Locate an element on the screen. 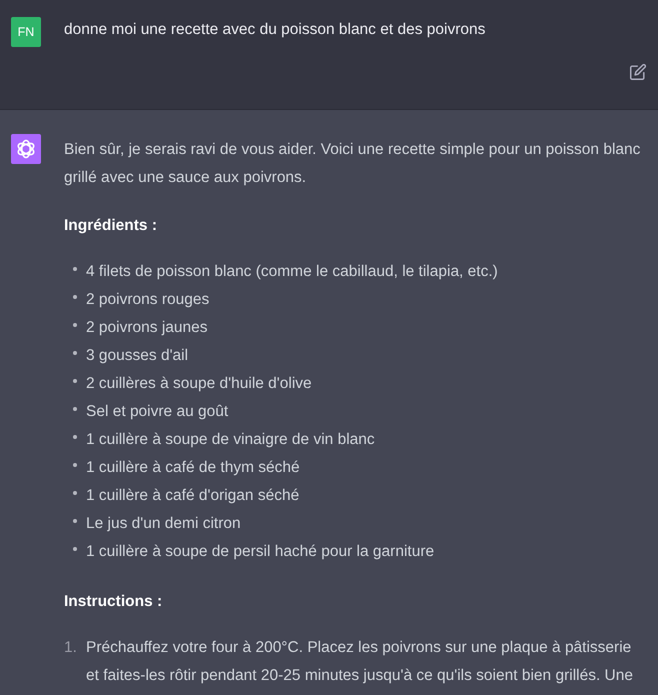 This screenshot has width=658, height=695. ingredient-item: 4 filets de poisson blanc (comme le cabillaud, le tilapia, etc.) is located at coordinates (292, 272).